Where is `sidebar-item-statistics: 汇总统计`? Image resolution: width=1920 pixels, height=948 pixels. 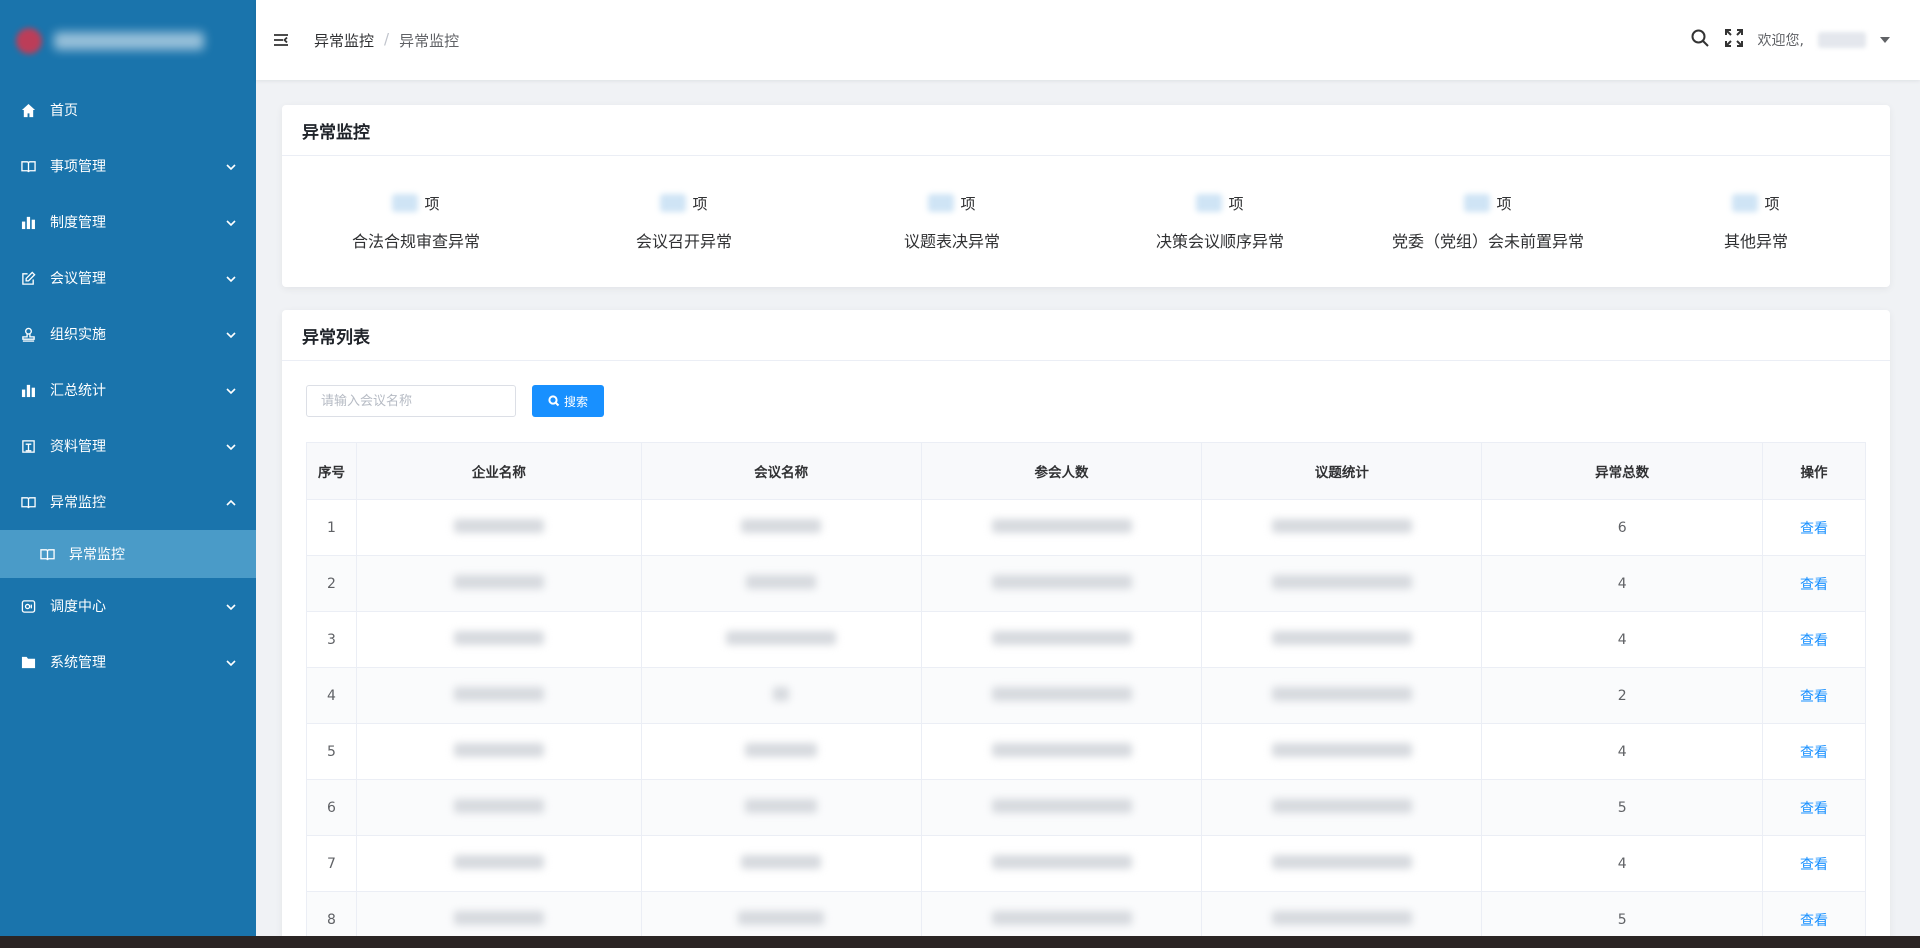
sidebar-item-statistics: 汇总统计 is located at coordinates (128, 390).